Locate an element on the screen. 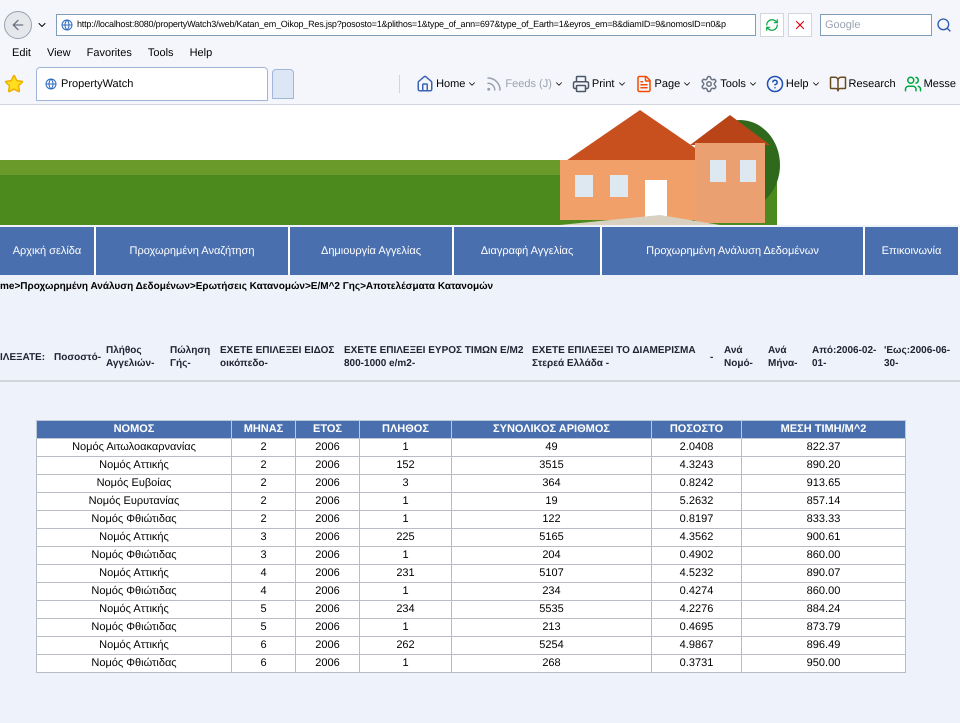 Image resolution: width=960 pixels, height=723 pixels. toolbar-button: Research is located at coordinates (872, 84).